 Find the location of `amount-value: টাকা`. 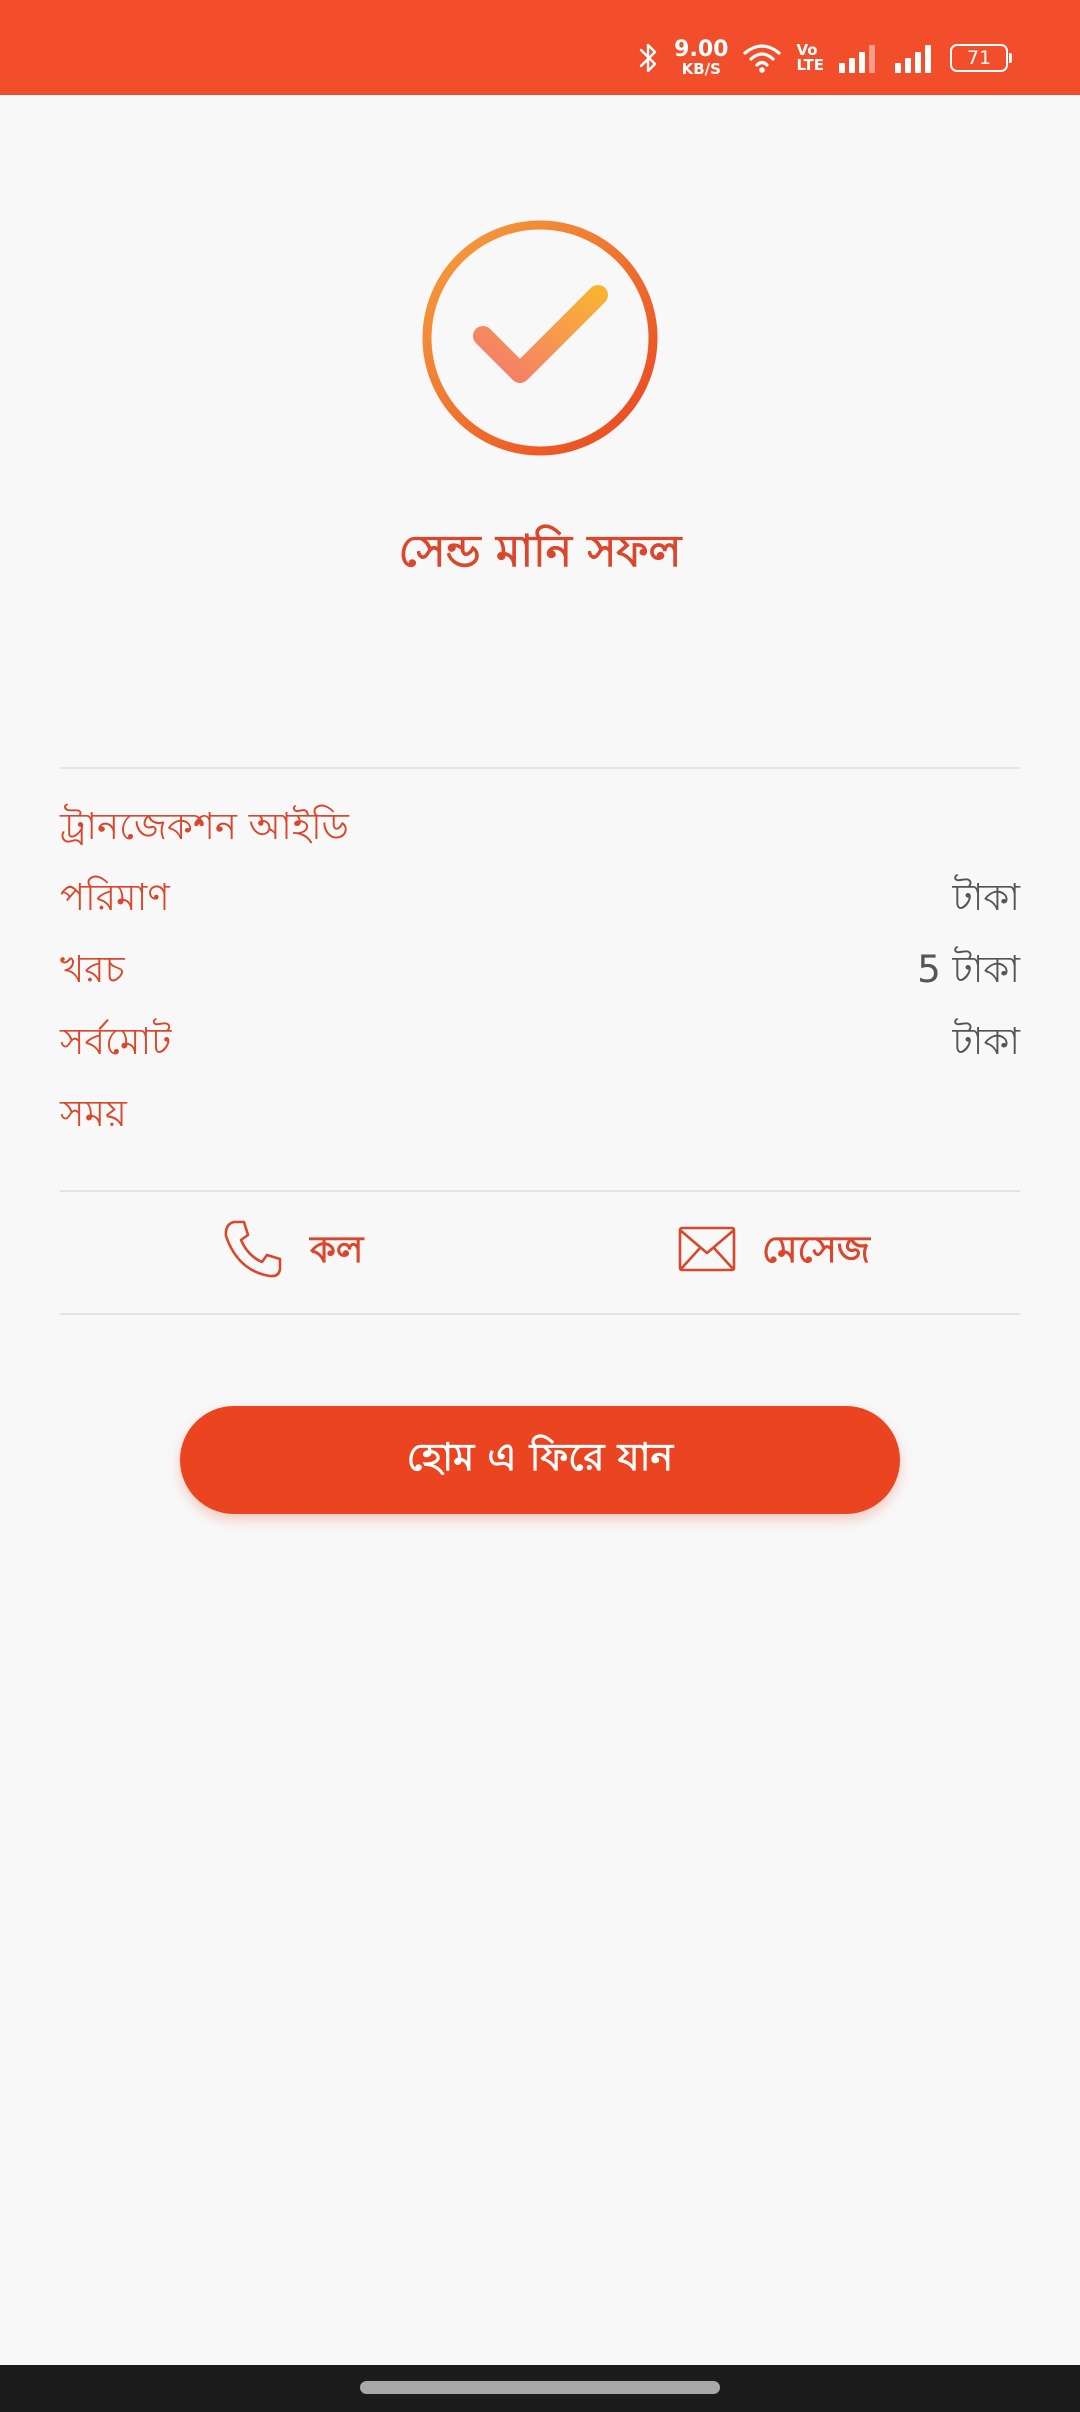

amount-value: টাকা is located at coordinates (986, 897).